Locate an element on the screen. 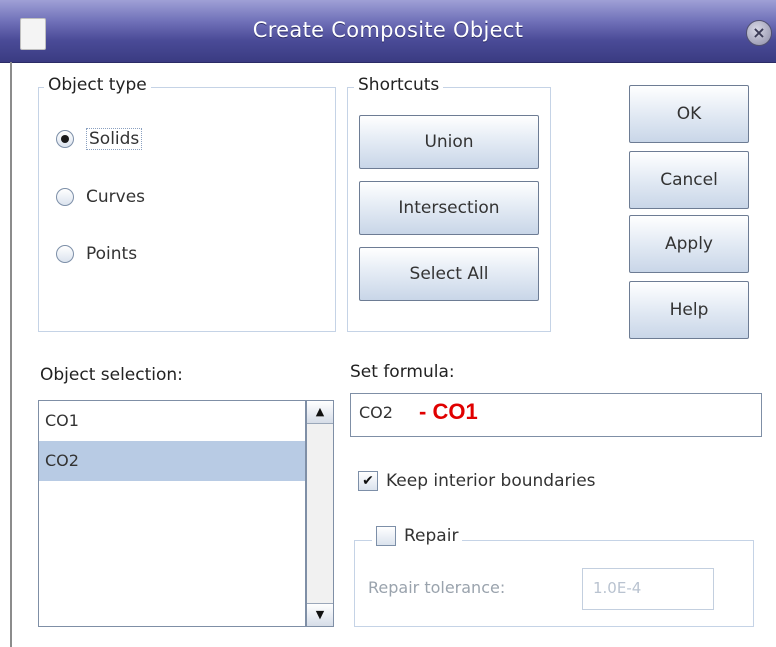 The height and width of the screenshot is (647, 776). help-button: Help is located at coordinates (689, 310).